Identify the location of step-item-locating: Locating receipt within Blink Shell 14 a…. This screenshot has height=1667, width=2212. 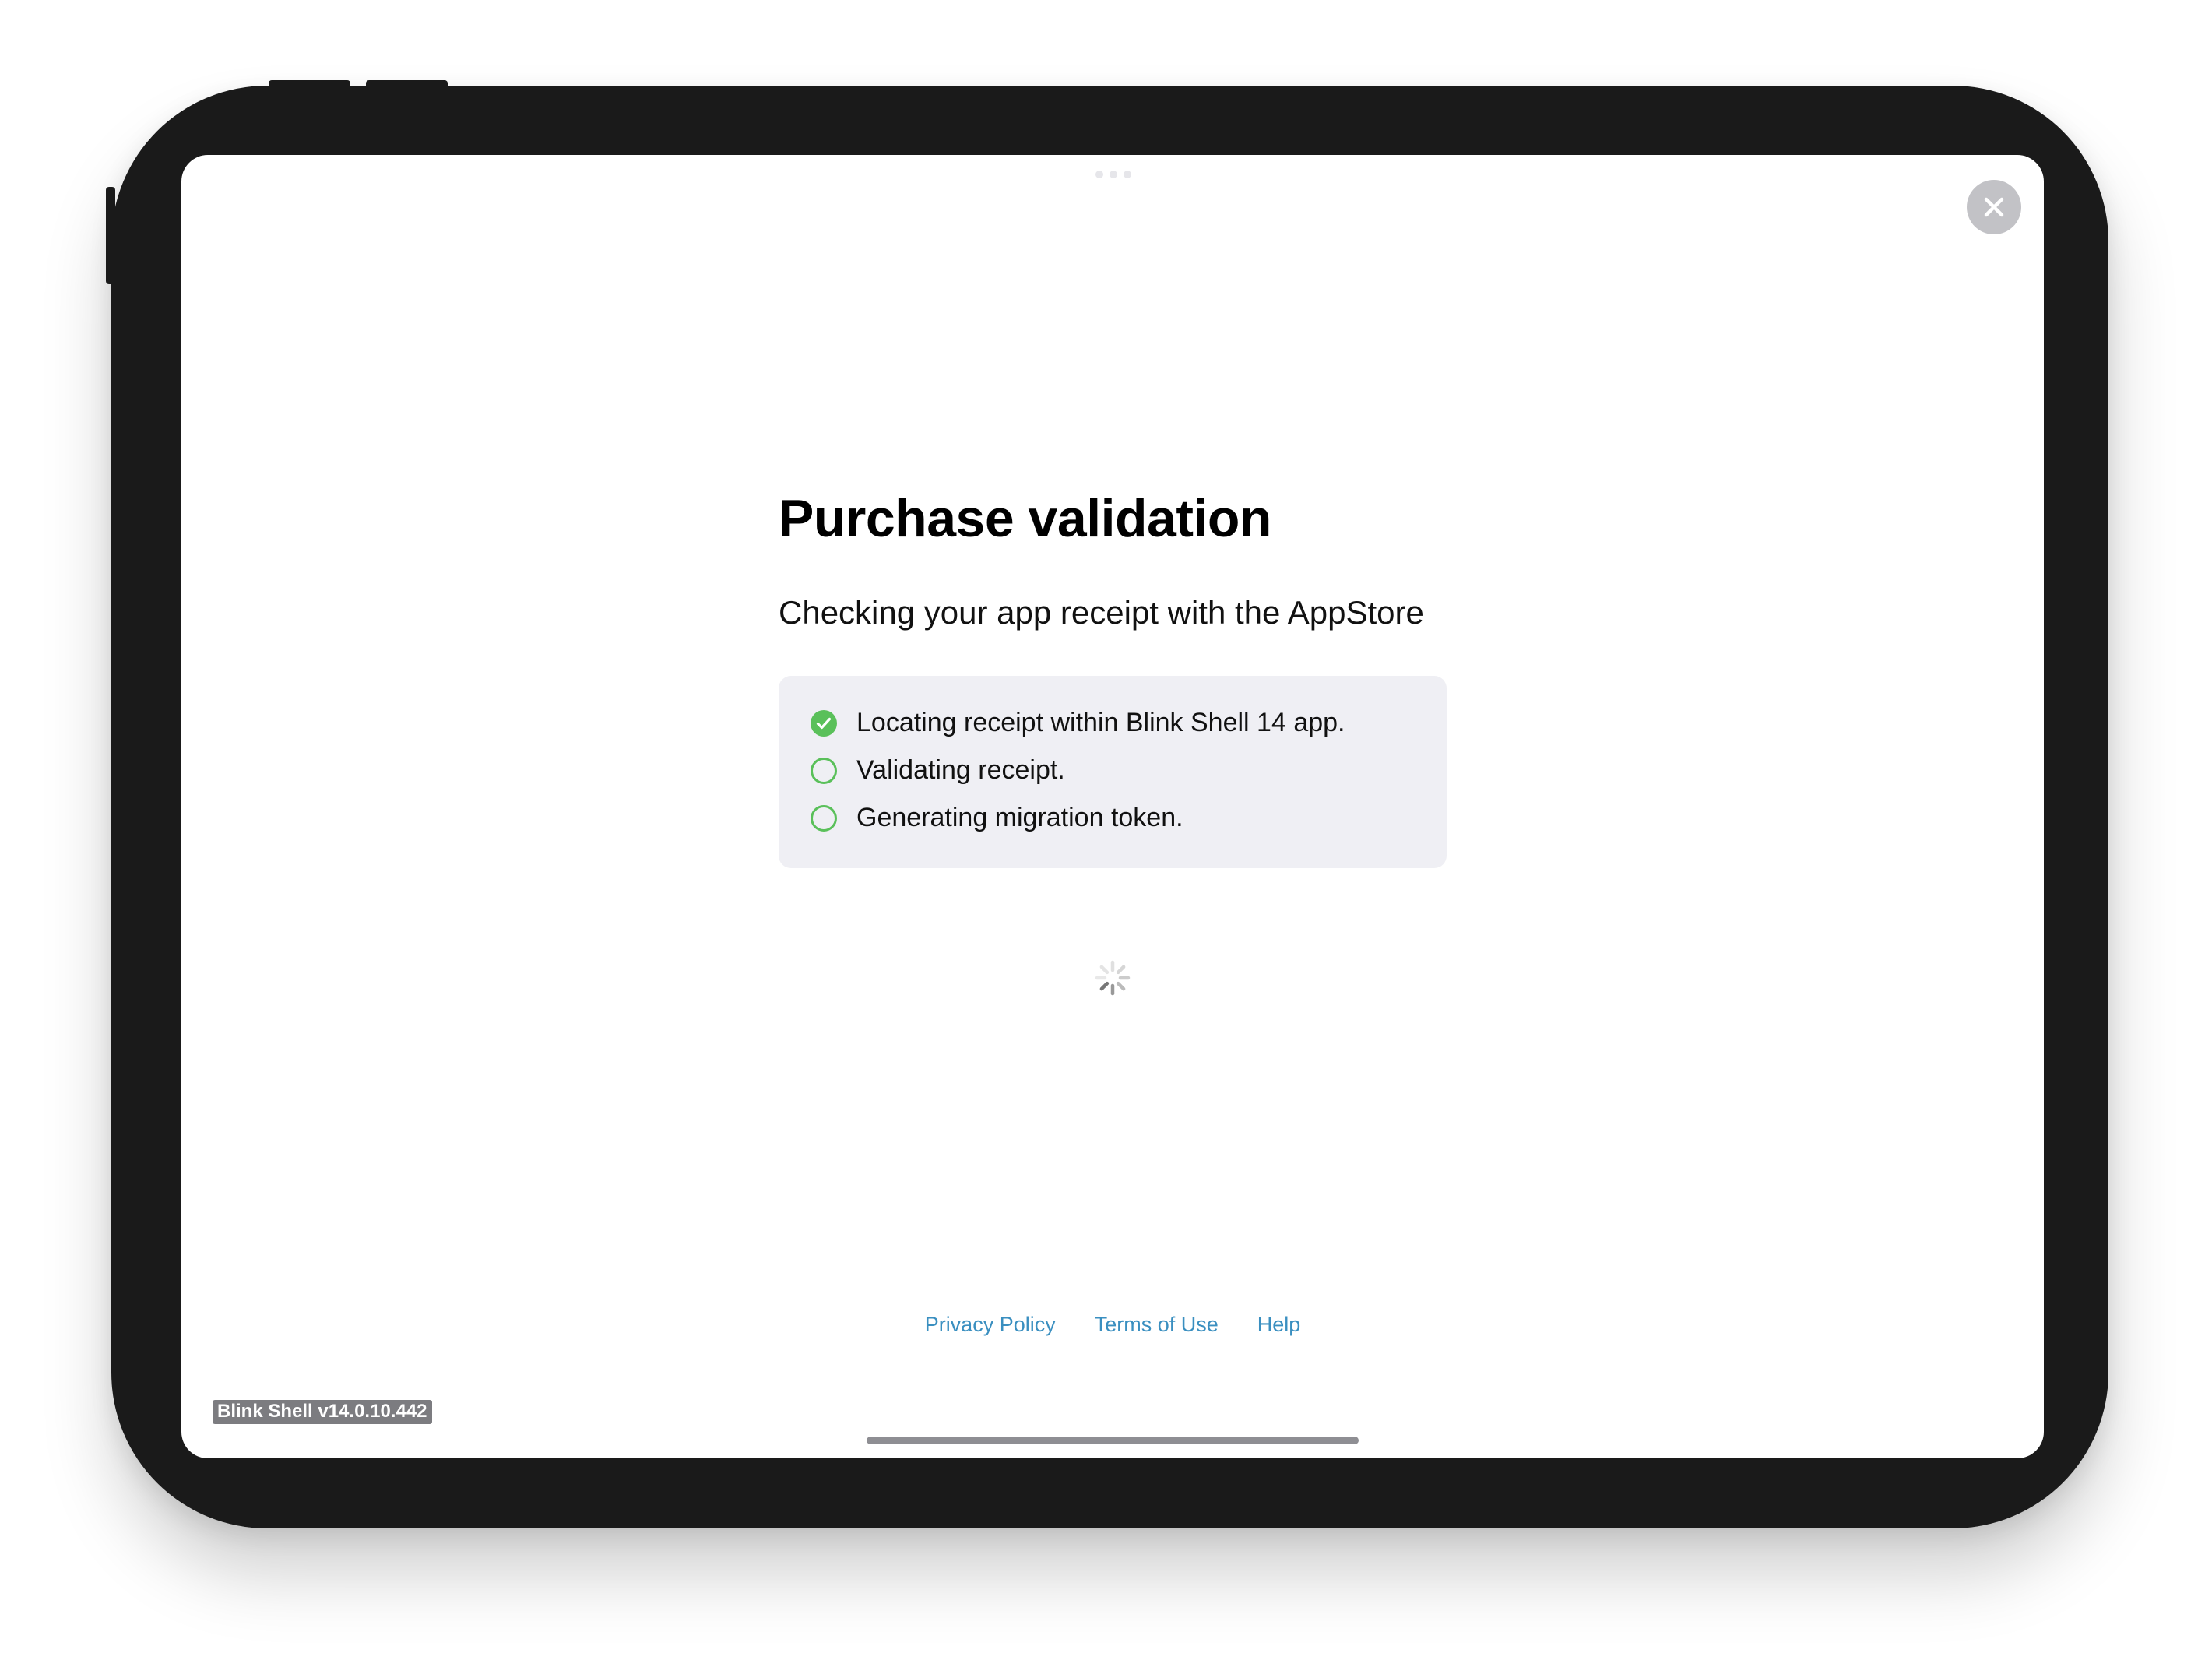
(1112, 723).